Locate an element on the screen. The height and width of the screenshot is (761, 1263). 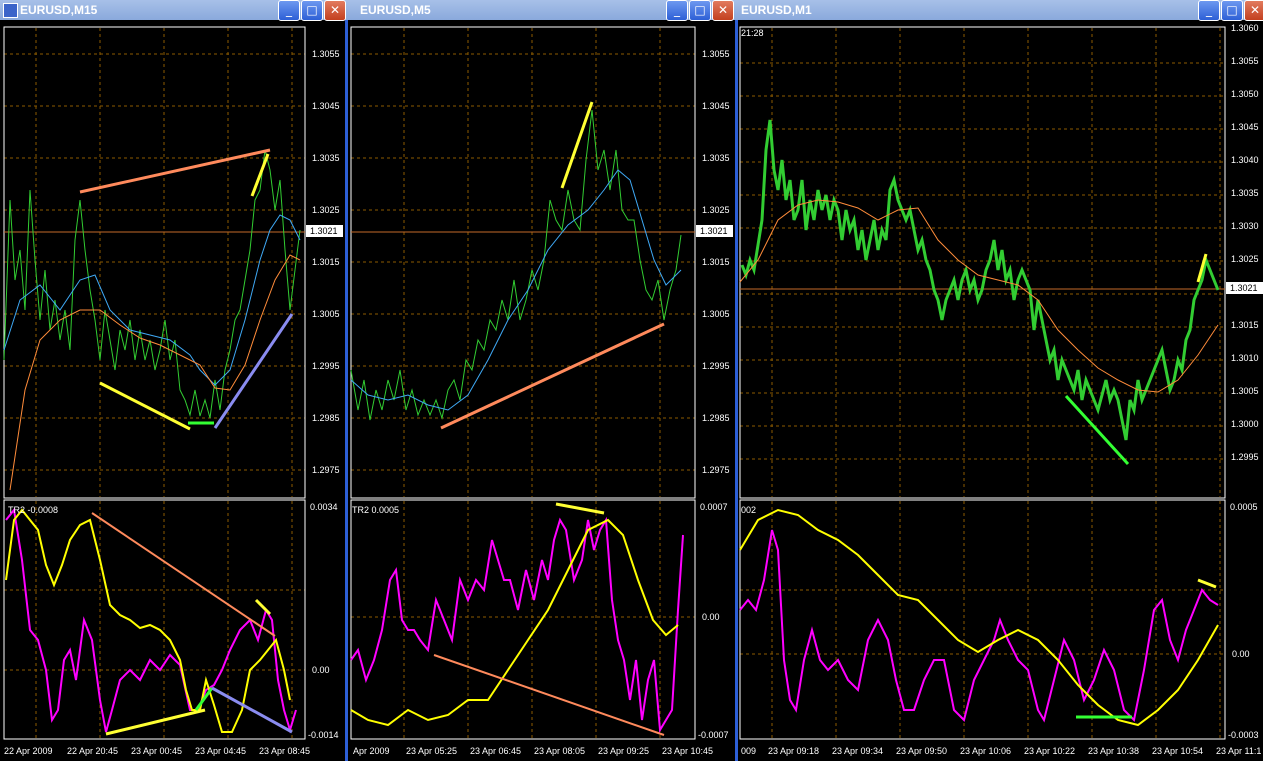
time-tick: 23 Apr 06:45 is located at coordinates (495, 751).